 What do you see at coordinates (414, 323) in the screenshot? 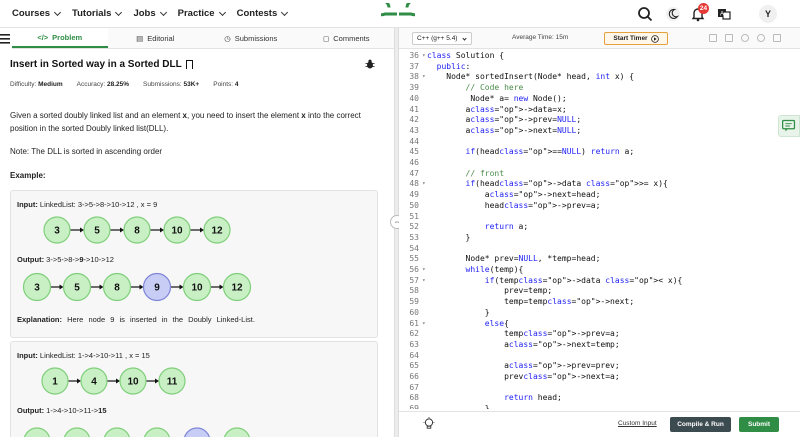
I see `line-number: 61` at bounding box center [414, 323].